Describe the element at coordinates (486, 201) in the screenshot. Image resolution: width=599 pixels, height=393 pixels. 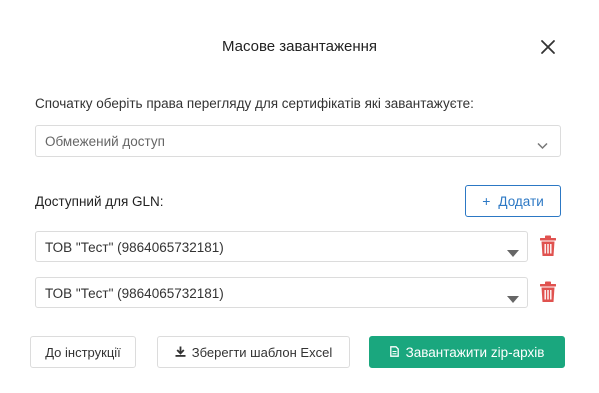
I see `plus-icon: +` at that location.